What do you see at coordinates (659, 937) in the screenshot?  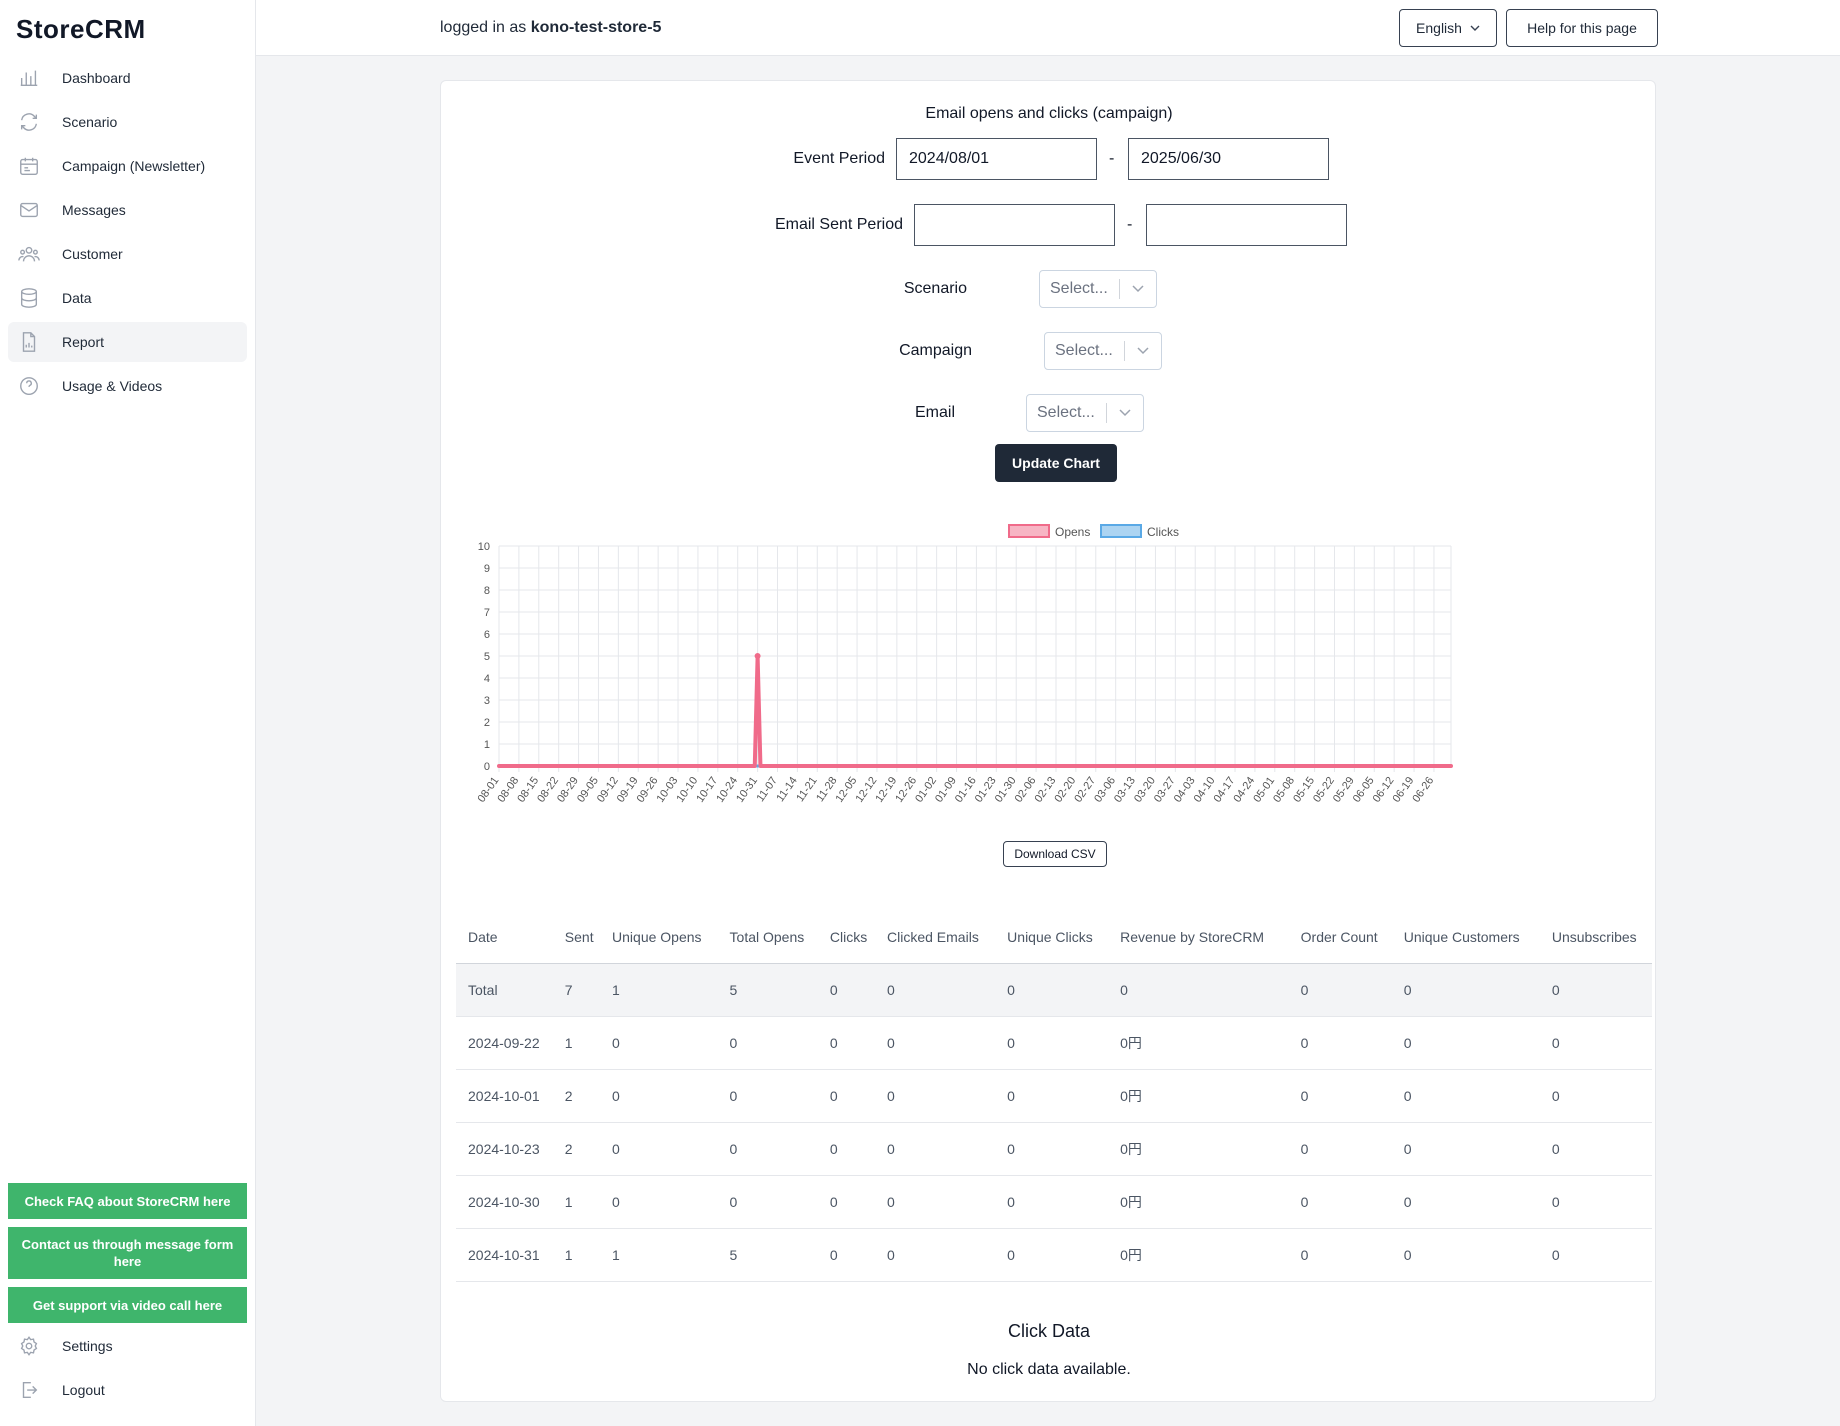 I see `column-header: Unique Opens` at bounding box center [659, 937].